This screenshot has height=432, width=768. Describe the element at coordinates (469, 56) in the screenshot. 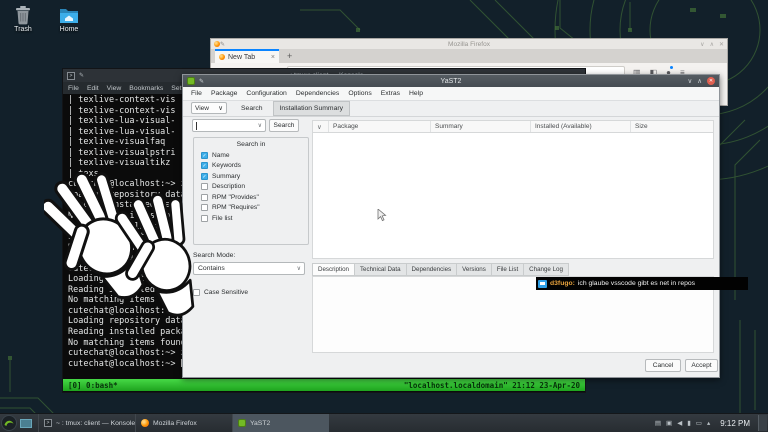

I see `firefox-tabbar: New Tab × +` at that location.